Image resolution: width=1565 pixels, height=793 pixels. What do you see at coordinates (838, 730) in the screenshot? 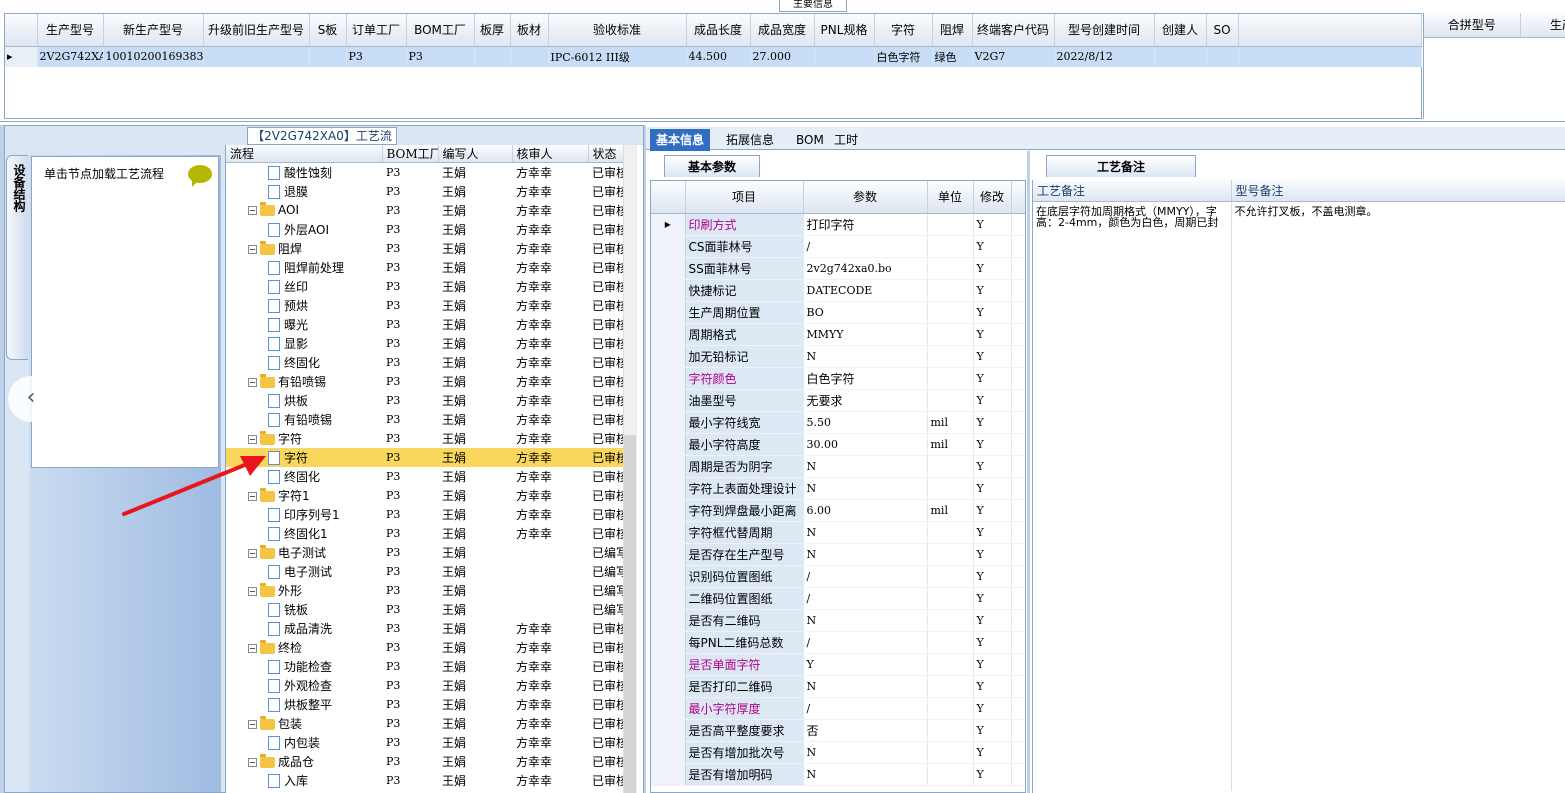
I see `param-row: 是否高平整度要求否 Y` at bounding box center [838, 730].